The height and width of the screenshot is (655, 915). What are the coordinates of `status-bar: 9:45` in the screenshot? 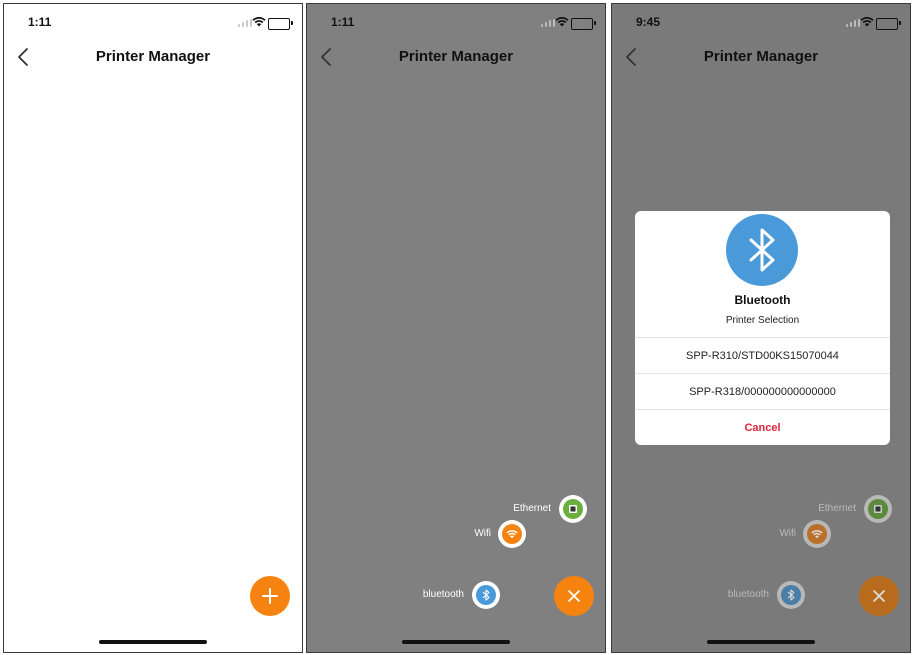 It's located at (761, 22).